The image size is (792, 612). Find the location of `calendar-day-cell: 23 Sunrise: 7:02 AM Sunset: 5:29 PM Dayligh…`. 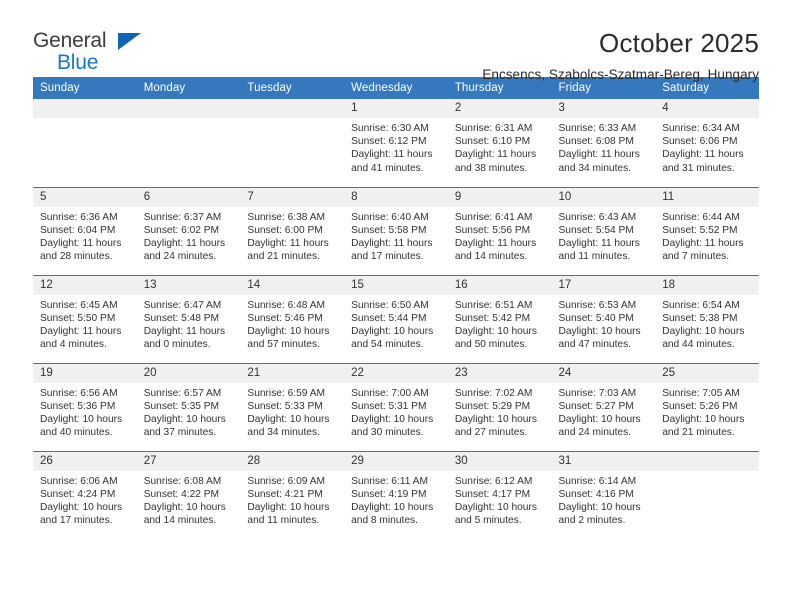

calendar-day-cell: 23 Sunrise: 7:02 AM Sunset: 5:29 PM Dayligh… is located at coordinates (499, 406).